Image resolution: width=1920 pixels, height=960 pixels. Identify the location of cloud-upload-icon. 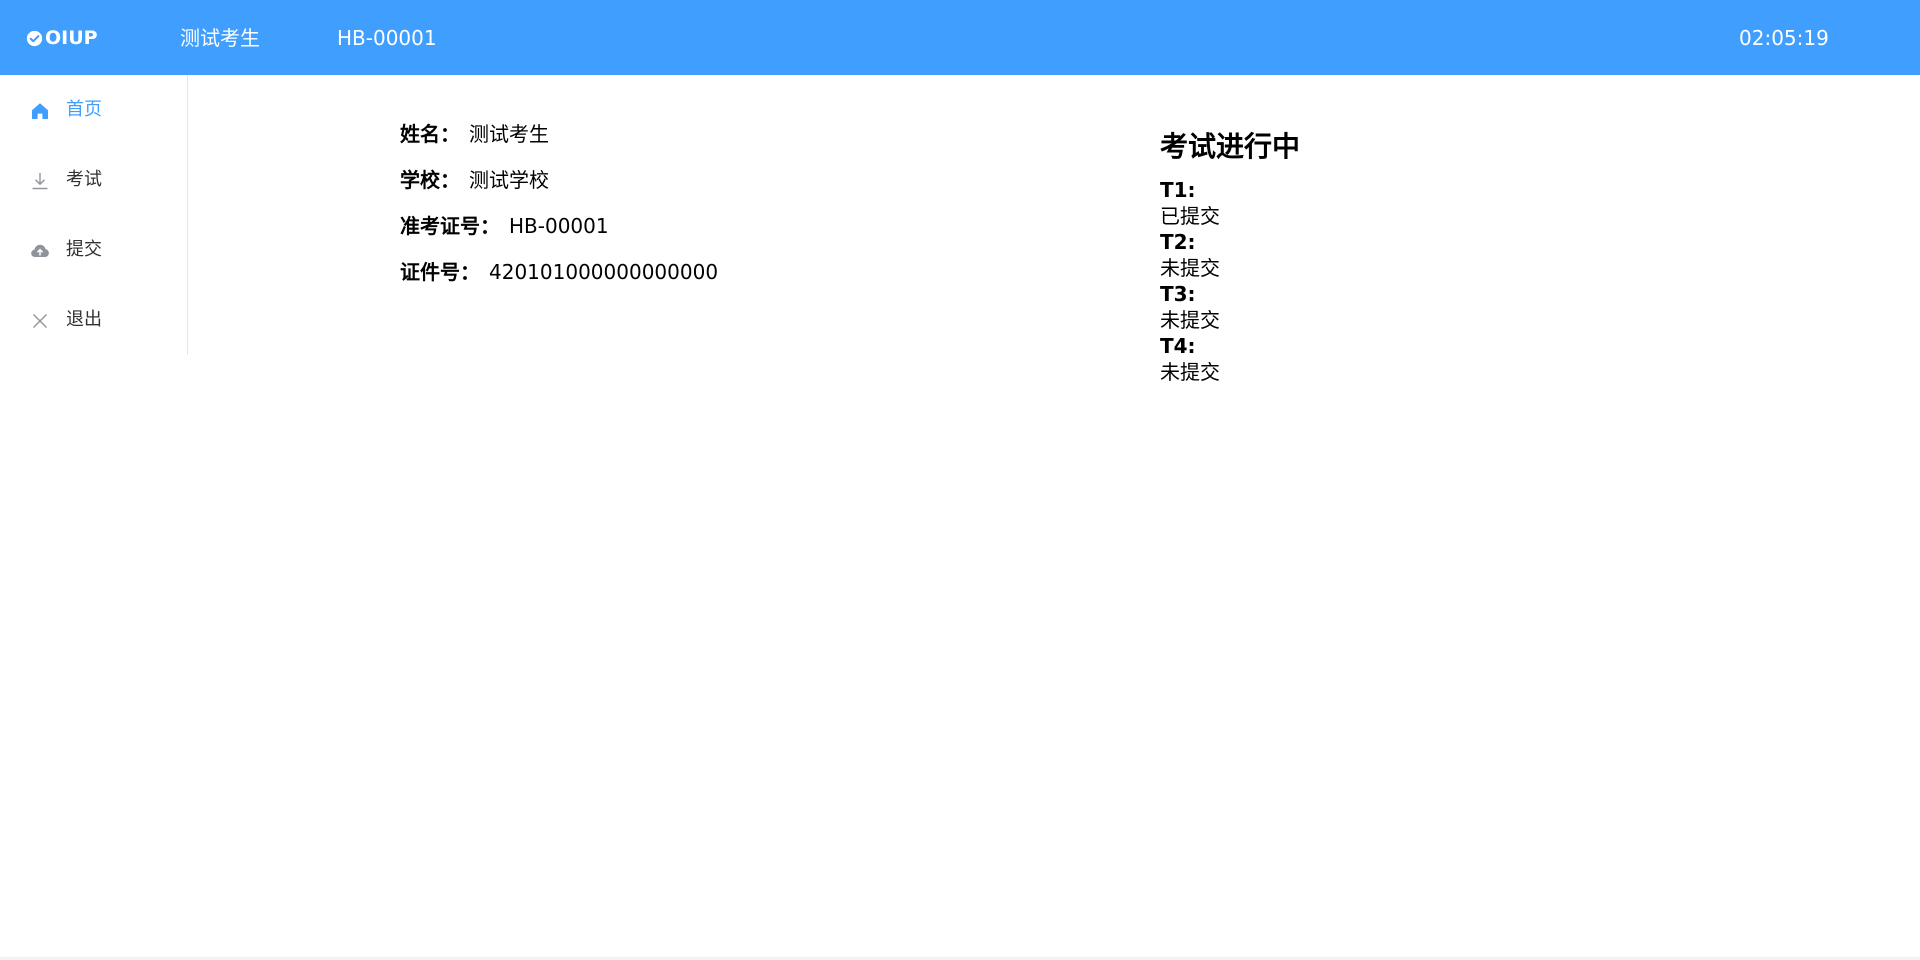
(40, 250).